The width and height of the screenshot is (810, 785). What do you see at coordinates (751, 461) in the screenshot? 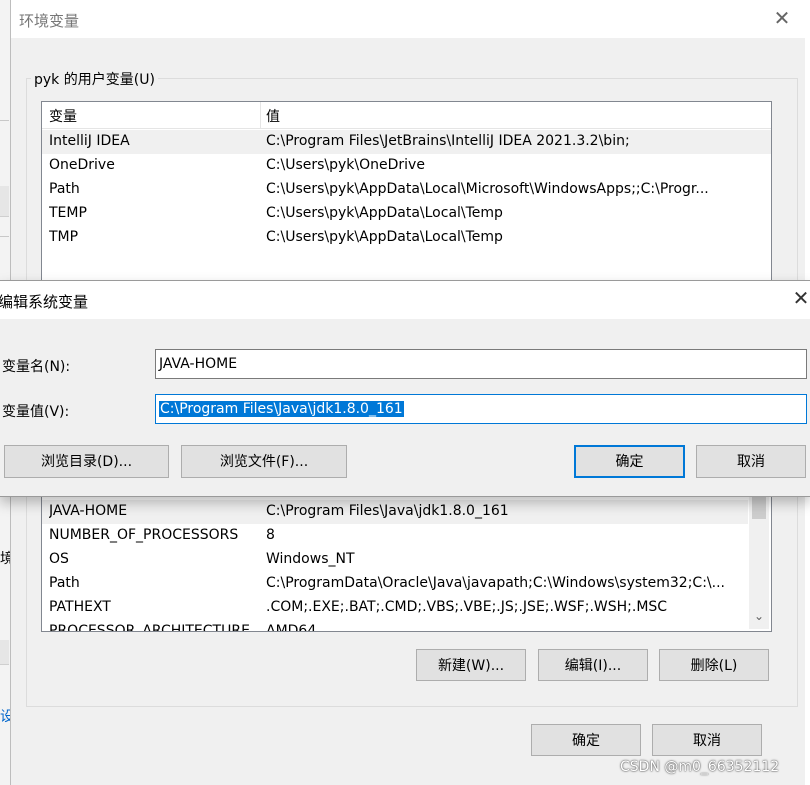
I see `edit-cancel-button: 取消` at bounding box center [751, 461].